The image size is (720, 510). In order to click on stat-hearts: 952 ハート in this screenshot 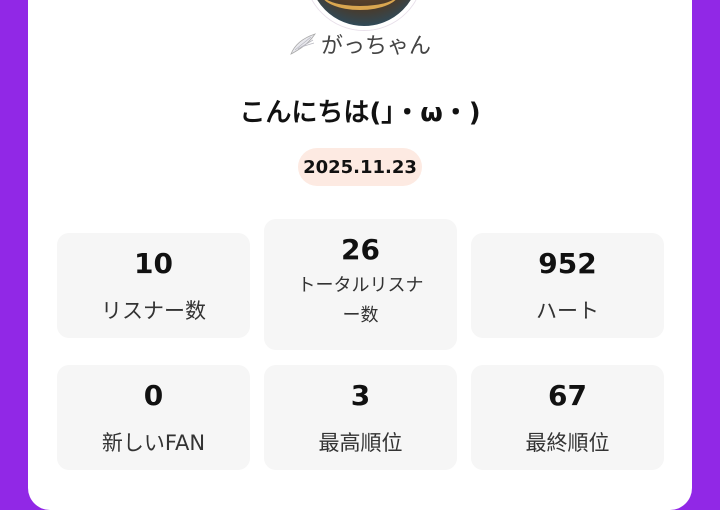, I will do `click(567, 285)`.